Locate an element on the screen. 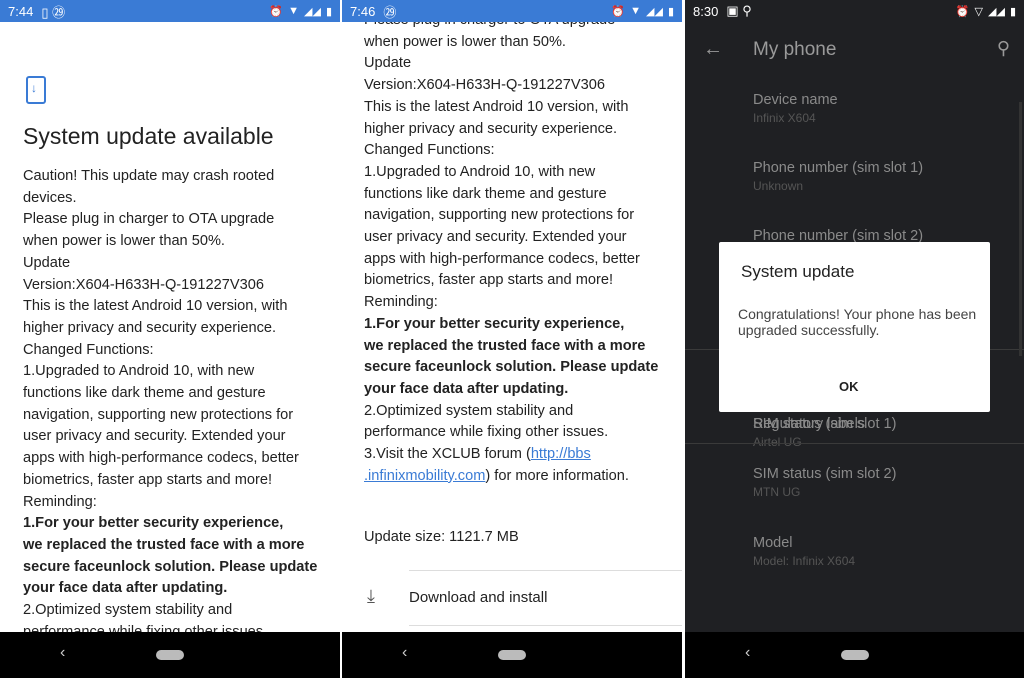  description-line: your face data after updating. is located at coordinates (466, 388).